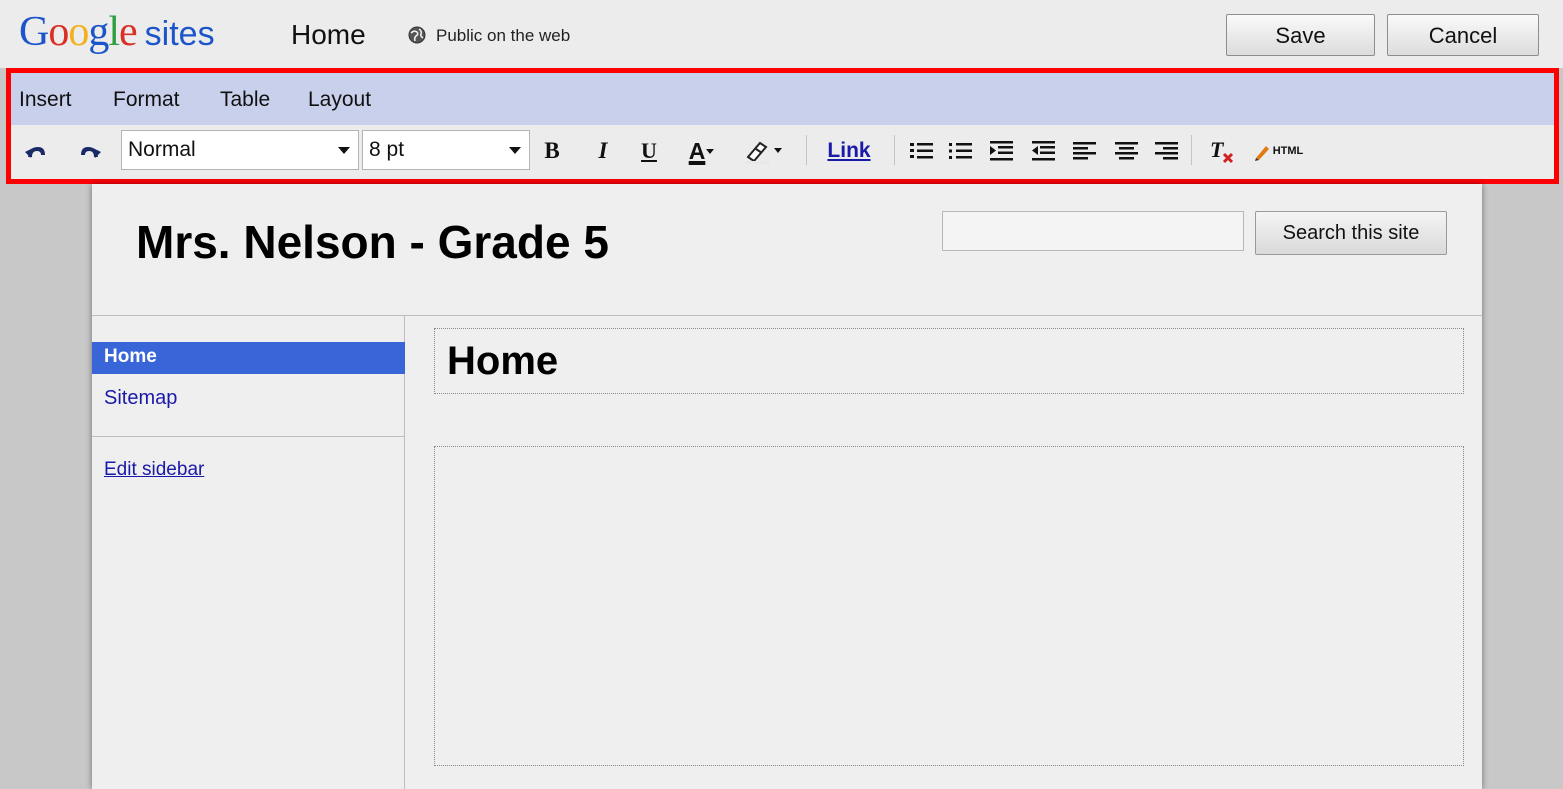  I want to click on remove-formatting-icon: T, so click(1223, 151).